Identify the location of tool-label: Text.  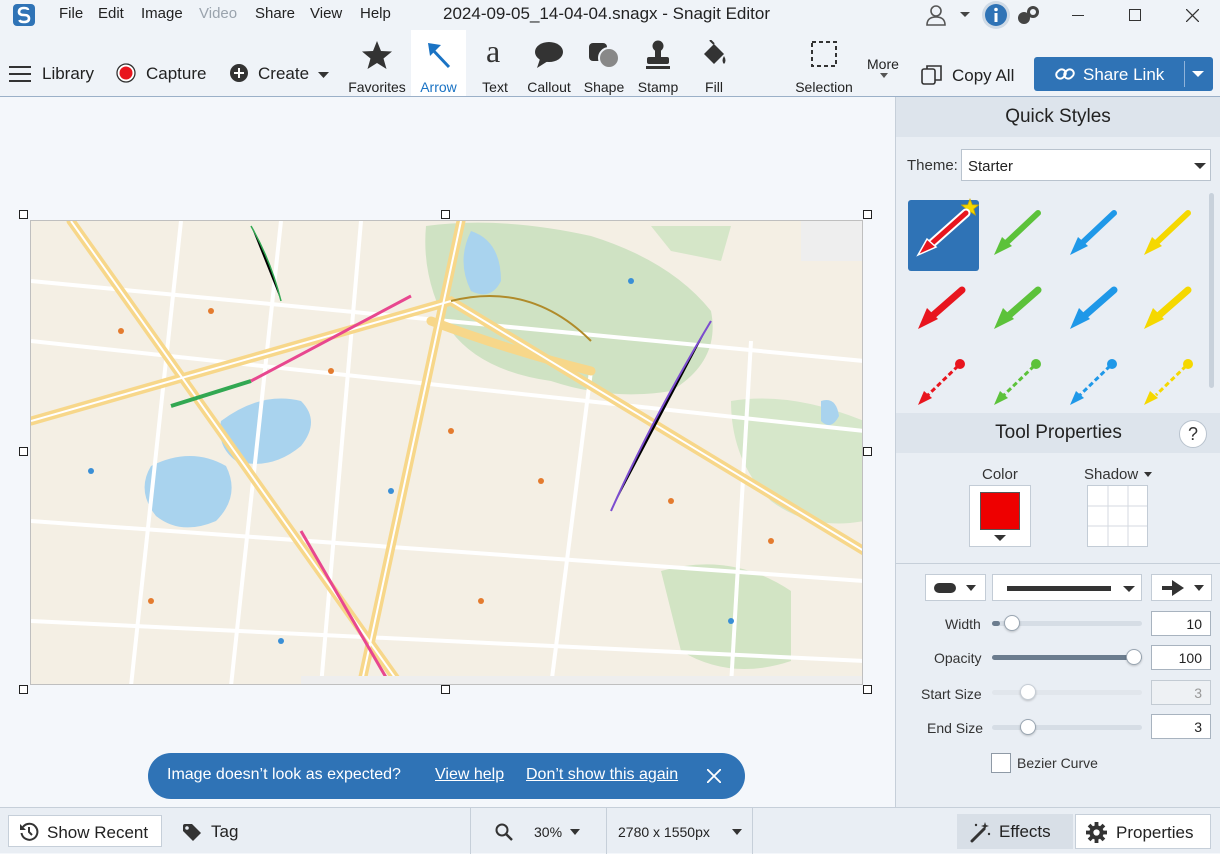
(495, 87).